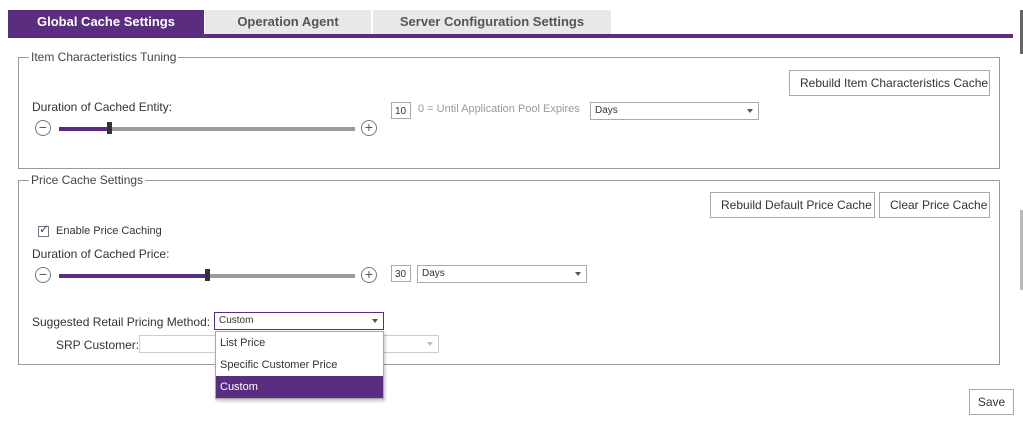  What do you see at coordinates (288, 22) in the screenshot?
I see `tab-operation-agent: Operation Agent` at bounding box center [288, 22].